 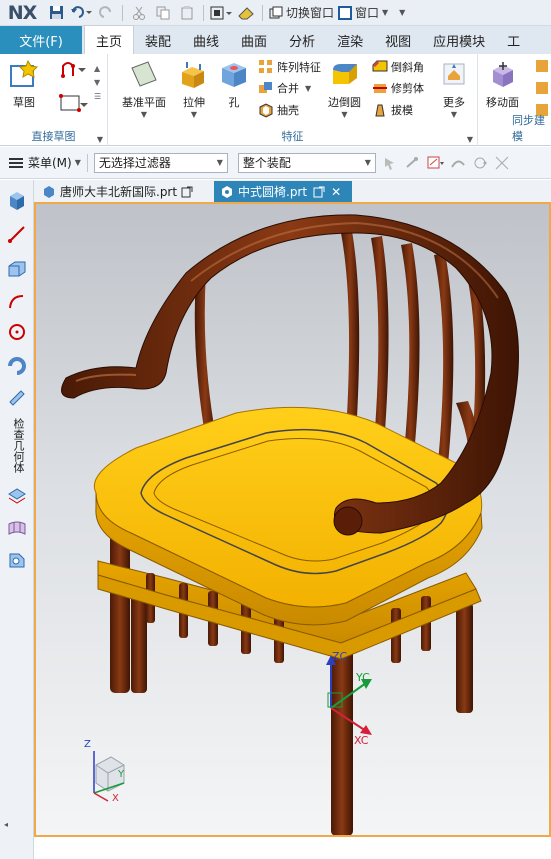 What do you see at coordinates (41, 40) in the screenshot?
I see `tab-file: 文件(F)` at bounding box center [41, 40].